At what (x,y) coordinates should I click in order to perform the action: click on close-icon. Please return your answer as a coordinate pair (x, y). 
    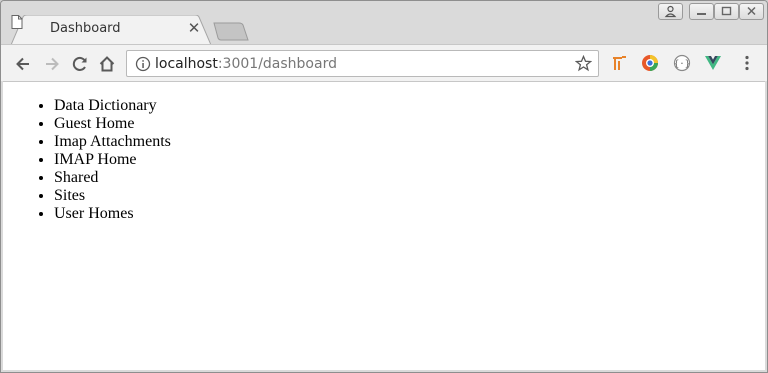
    Looking at the image, I should click on (751, 11).